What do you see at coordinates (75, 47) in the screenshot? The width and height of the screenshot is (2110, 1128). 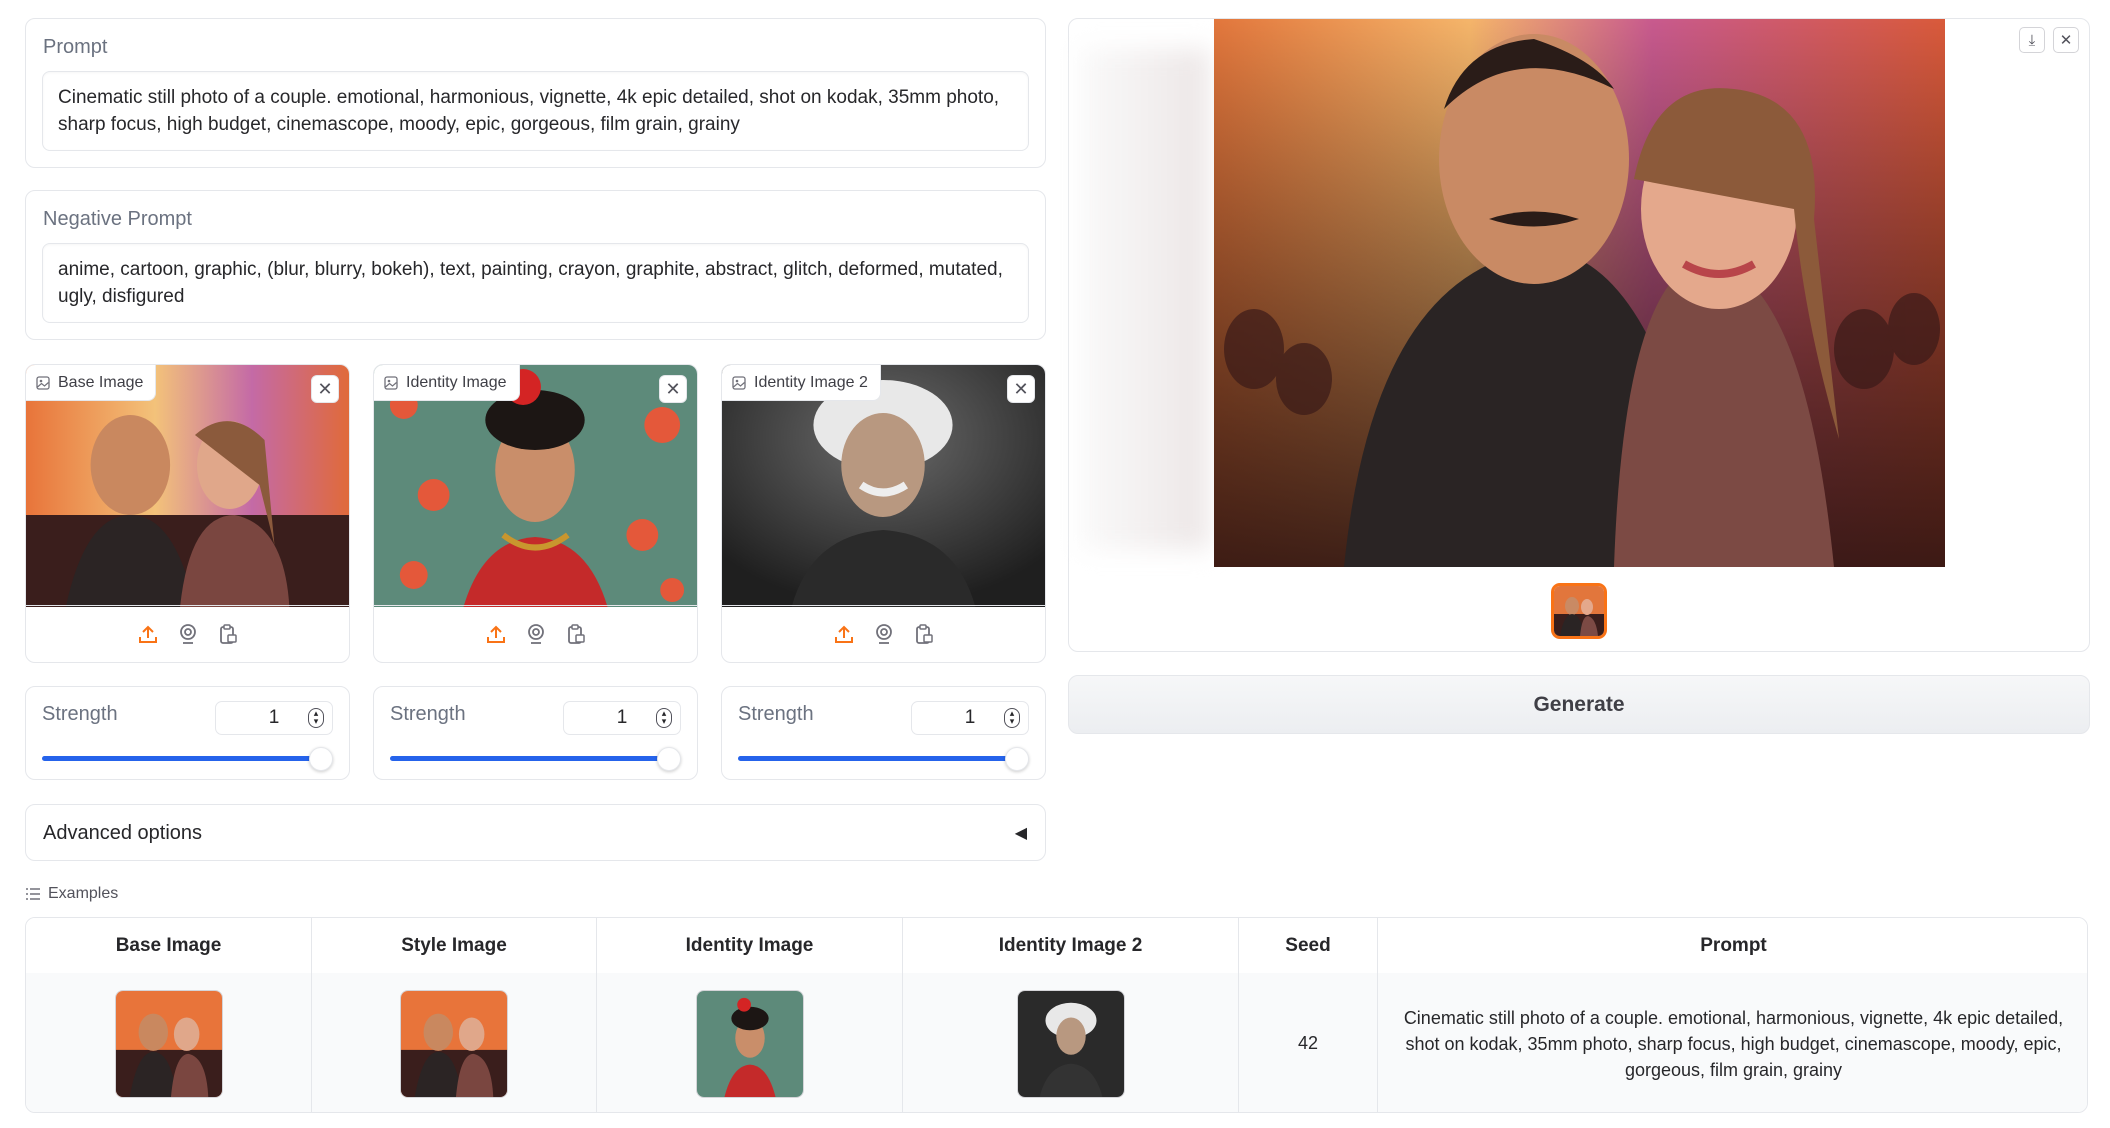 I see `prompt-label: Prompt` at bounding box center [75, 47].